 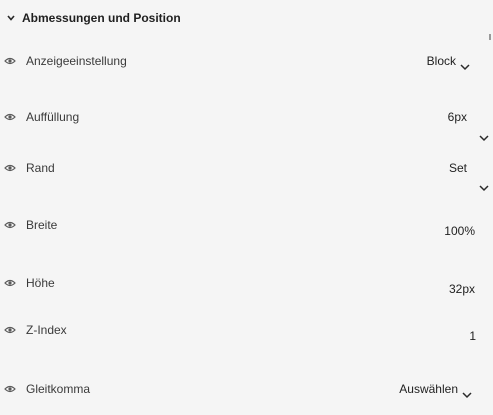 What do you see at coordinates (76, 61) in the screenshot?
I see `property-label: Anzeigeeinstellung` at bounding box center [76, 61].